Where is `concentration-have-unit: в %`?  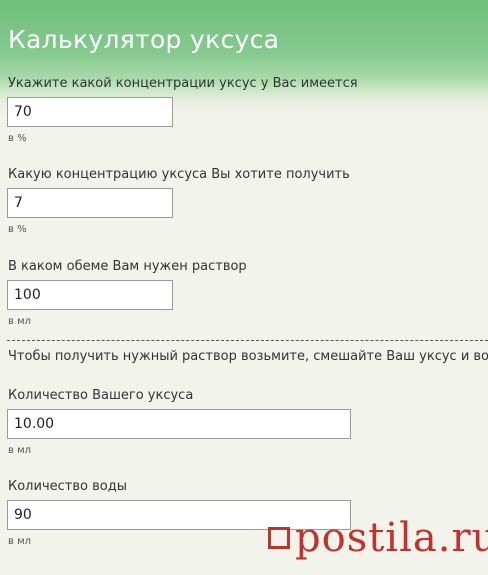
concentration-have-unit: в % is located at coordinates (17, 138).